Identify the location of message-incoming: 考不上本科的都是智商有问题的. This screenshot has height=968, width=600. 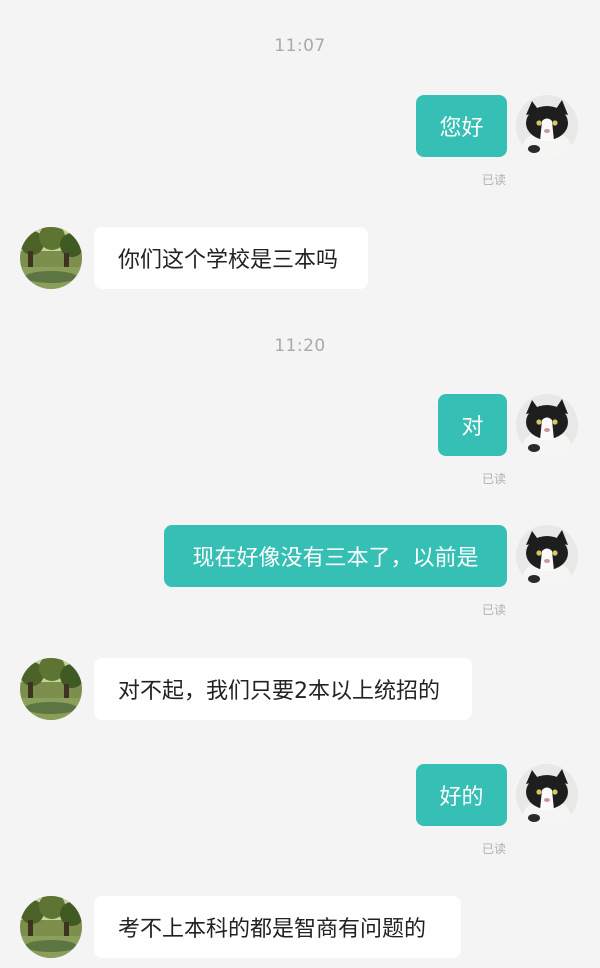
(277, 927).